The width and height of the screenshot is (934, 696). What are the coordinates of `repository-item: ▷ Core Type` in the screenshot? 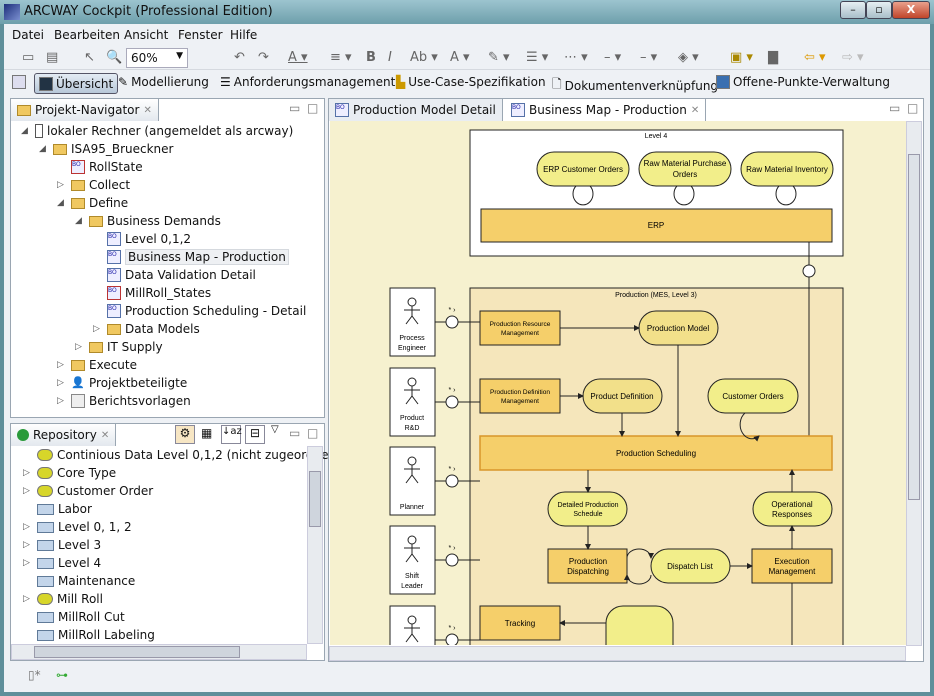 It's located at (69, 473).